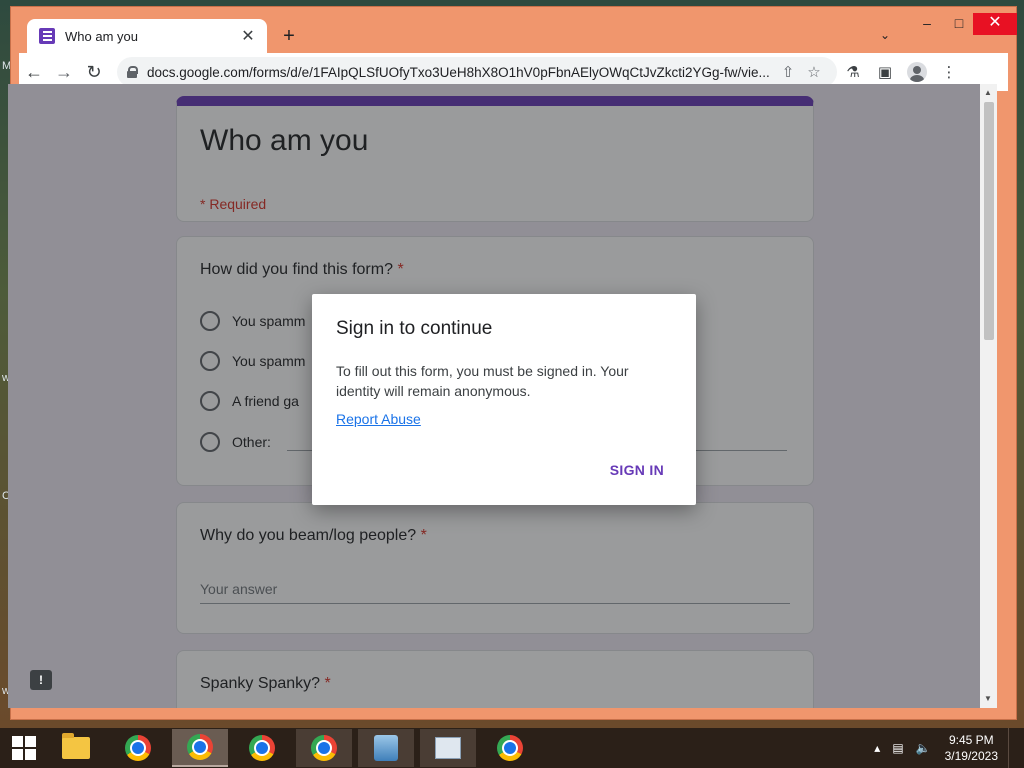  What do you see at coordinates (378, 419) in the screenshot?
I see `report-abuse-link: Report Abuse` at bounding box center [378, 419].